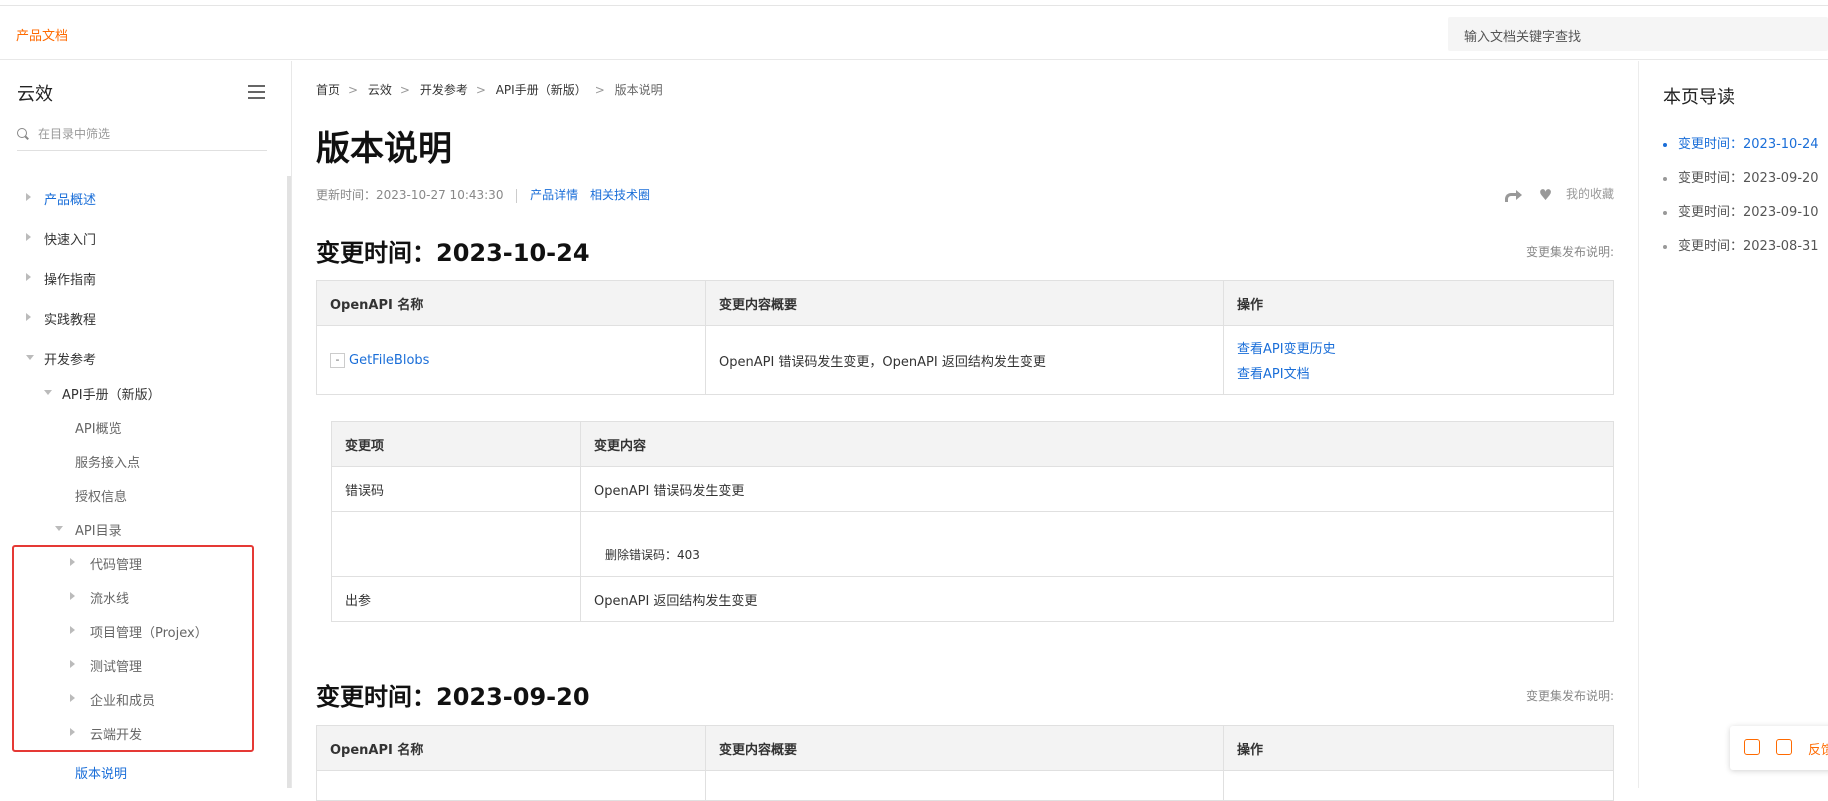 The height and width of the screenshot is (801, 1828). Describe the element at coordinates (1545, 195) in the screenshot. I see `heart-icon: ♥` at that location.